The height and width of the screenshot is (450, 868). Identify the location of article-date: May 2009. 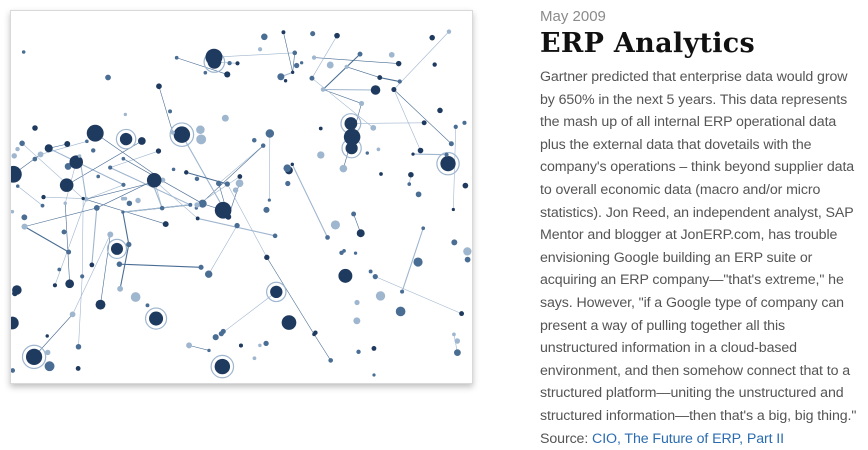
(702, 17).